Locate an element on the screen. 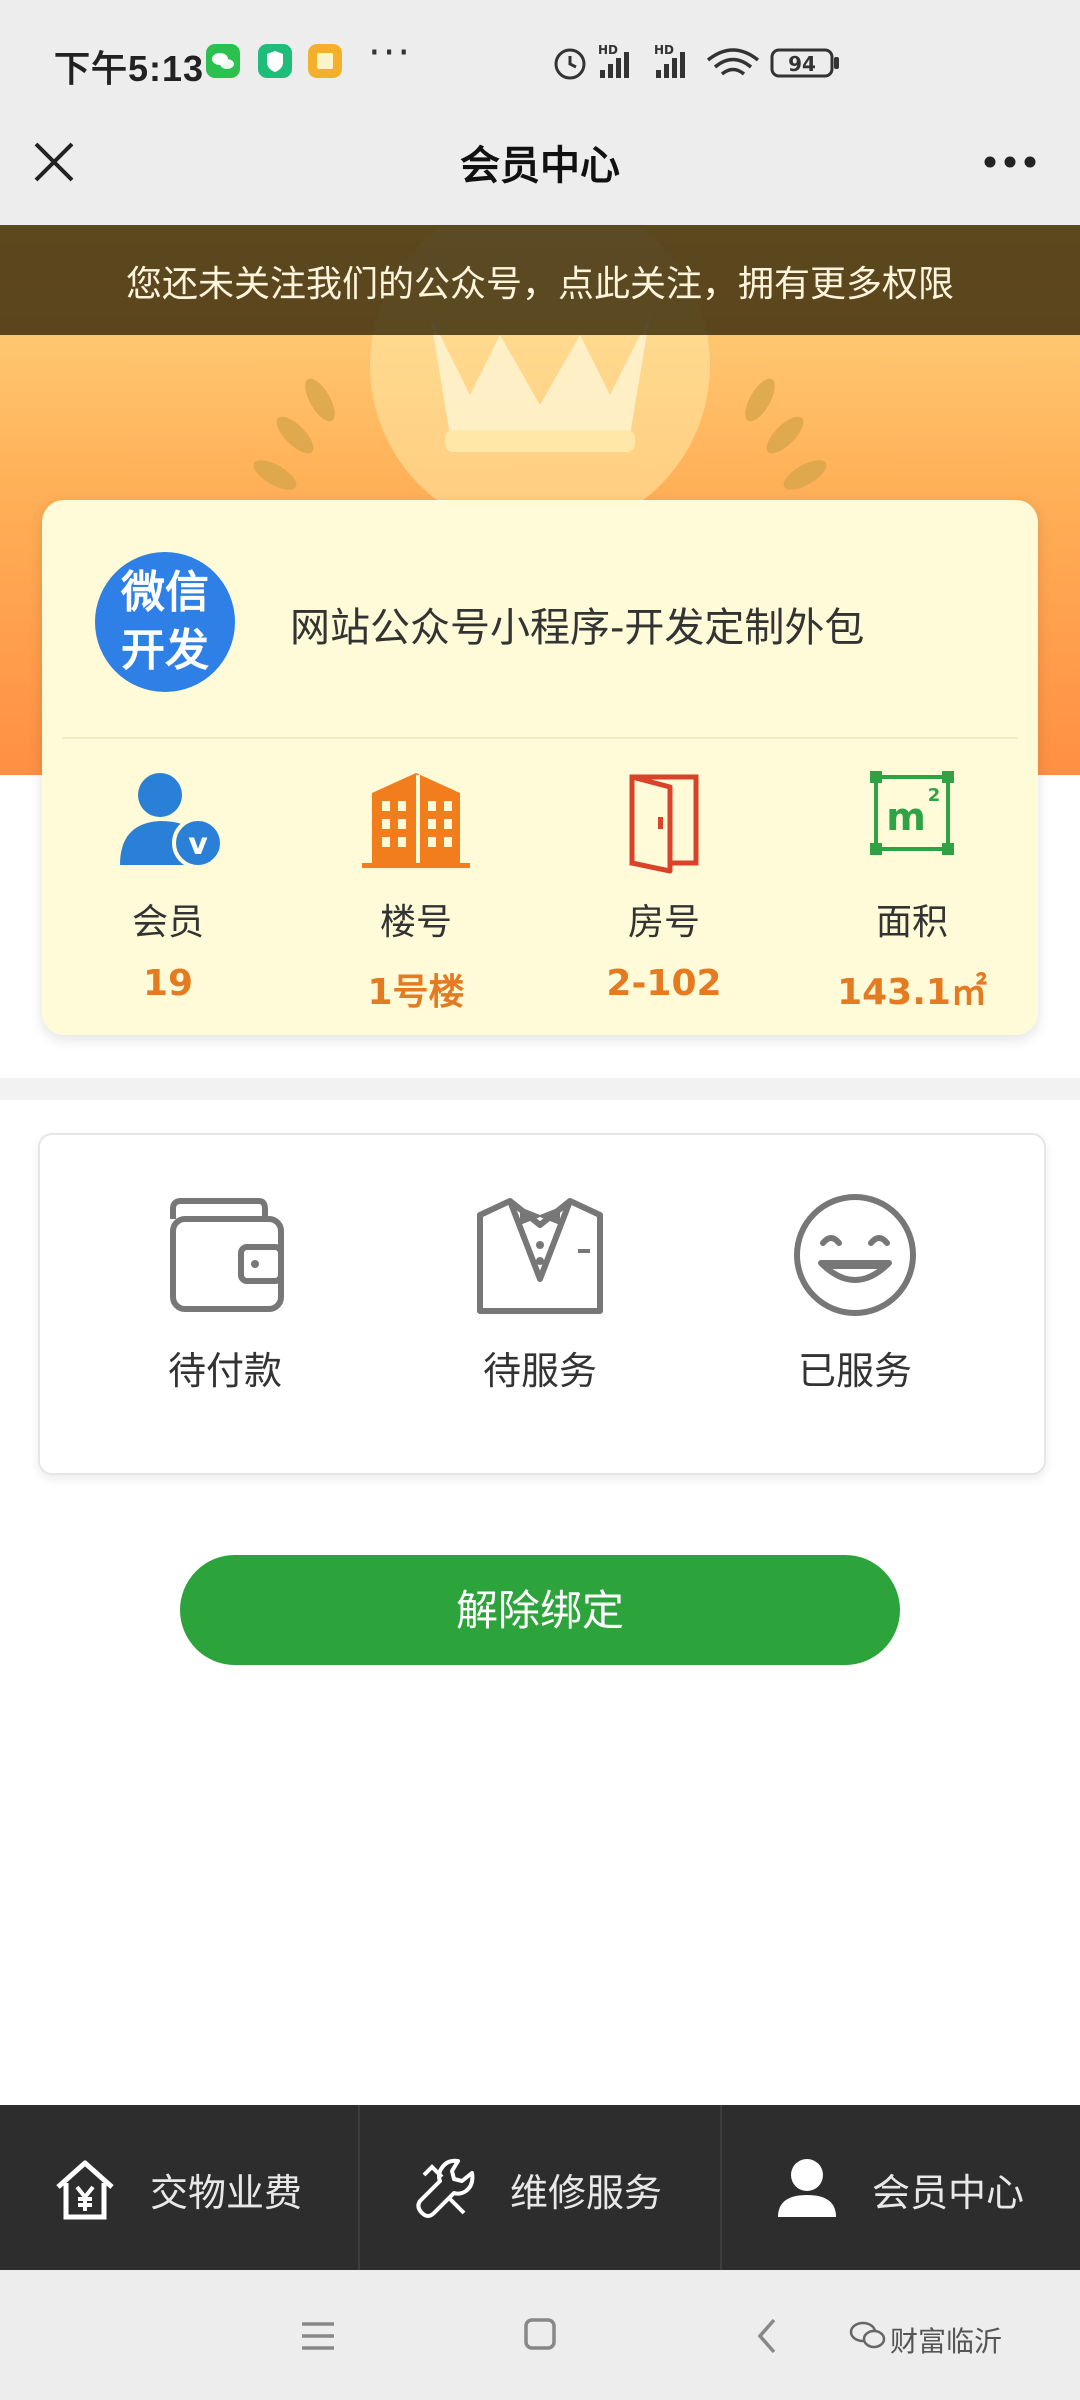  more-notifications-icon: ··· is located at coordinates (390, 53).